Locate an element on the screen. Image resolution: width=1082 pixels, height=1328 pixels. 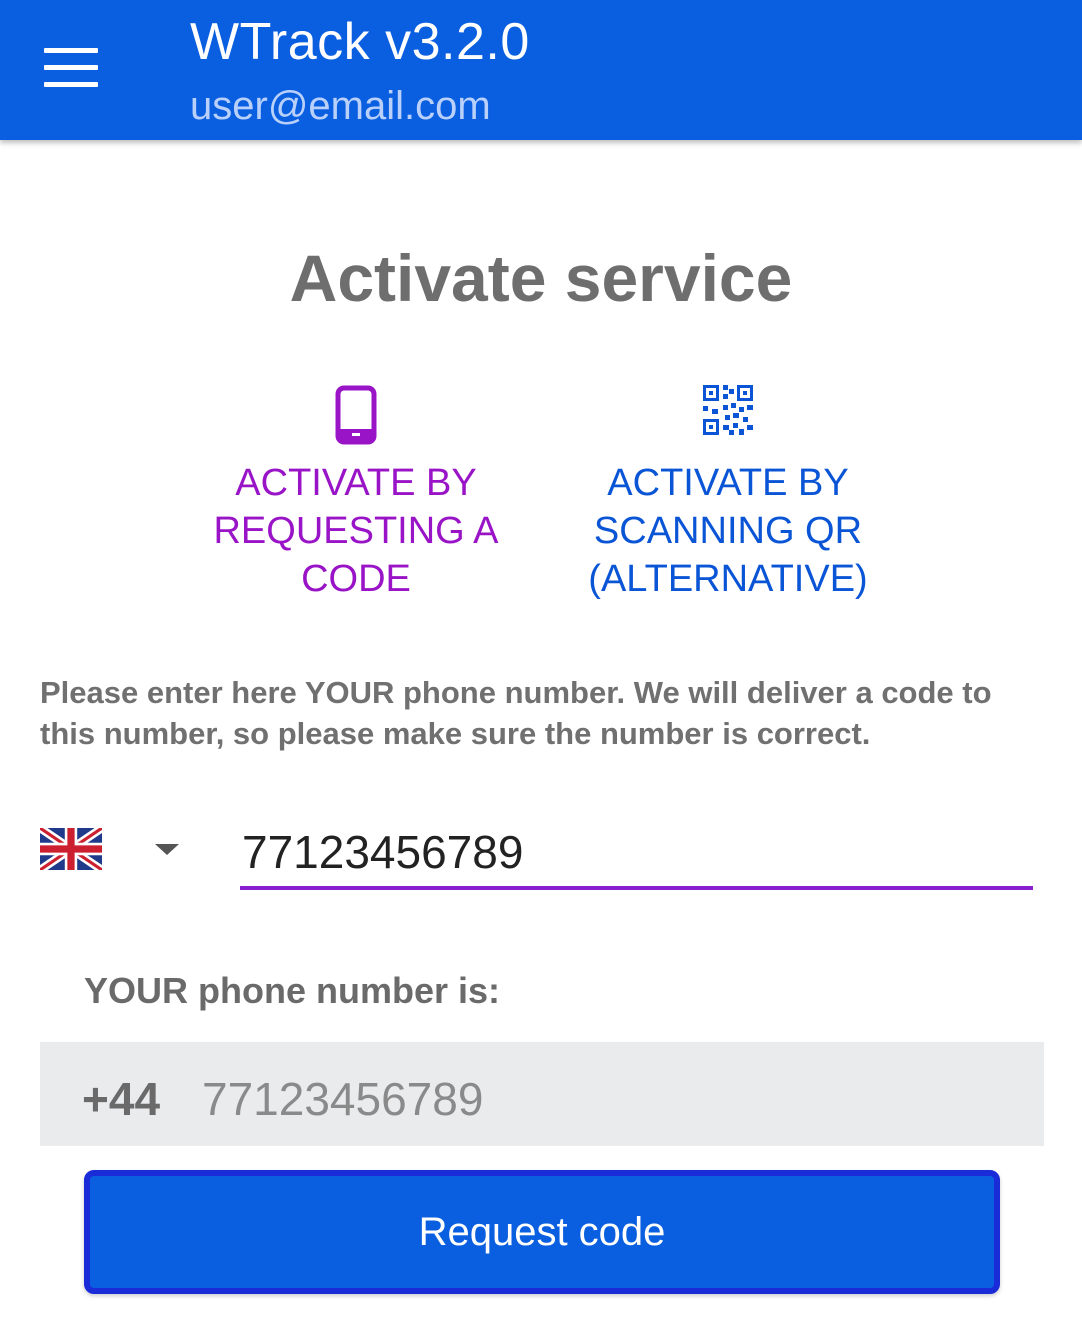
activate-by-qr-label: ACTIVATE BY SCANNING QR (ALTERNATIVE) is located at coordinates (728, 531).